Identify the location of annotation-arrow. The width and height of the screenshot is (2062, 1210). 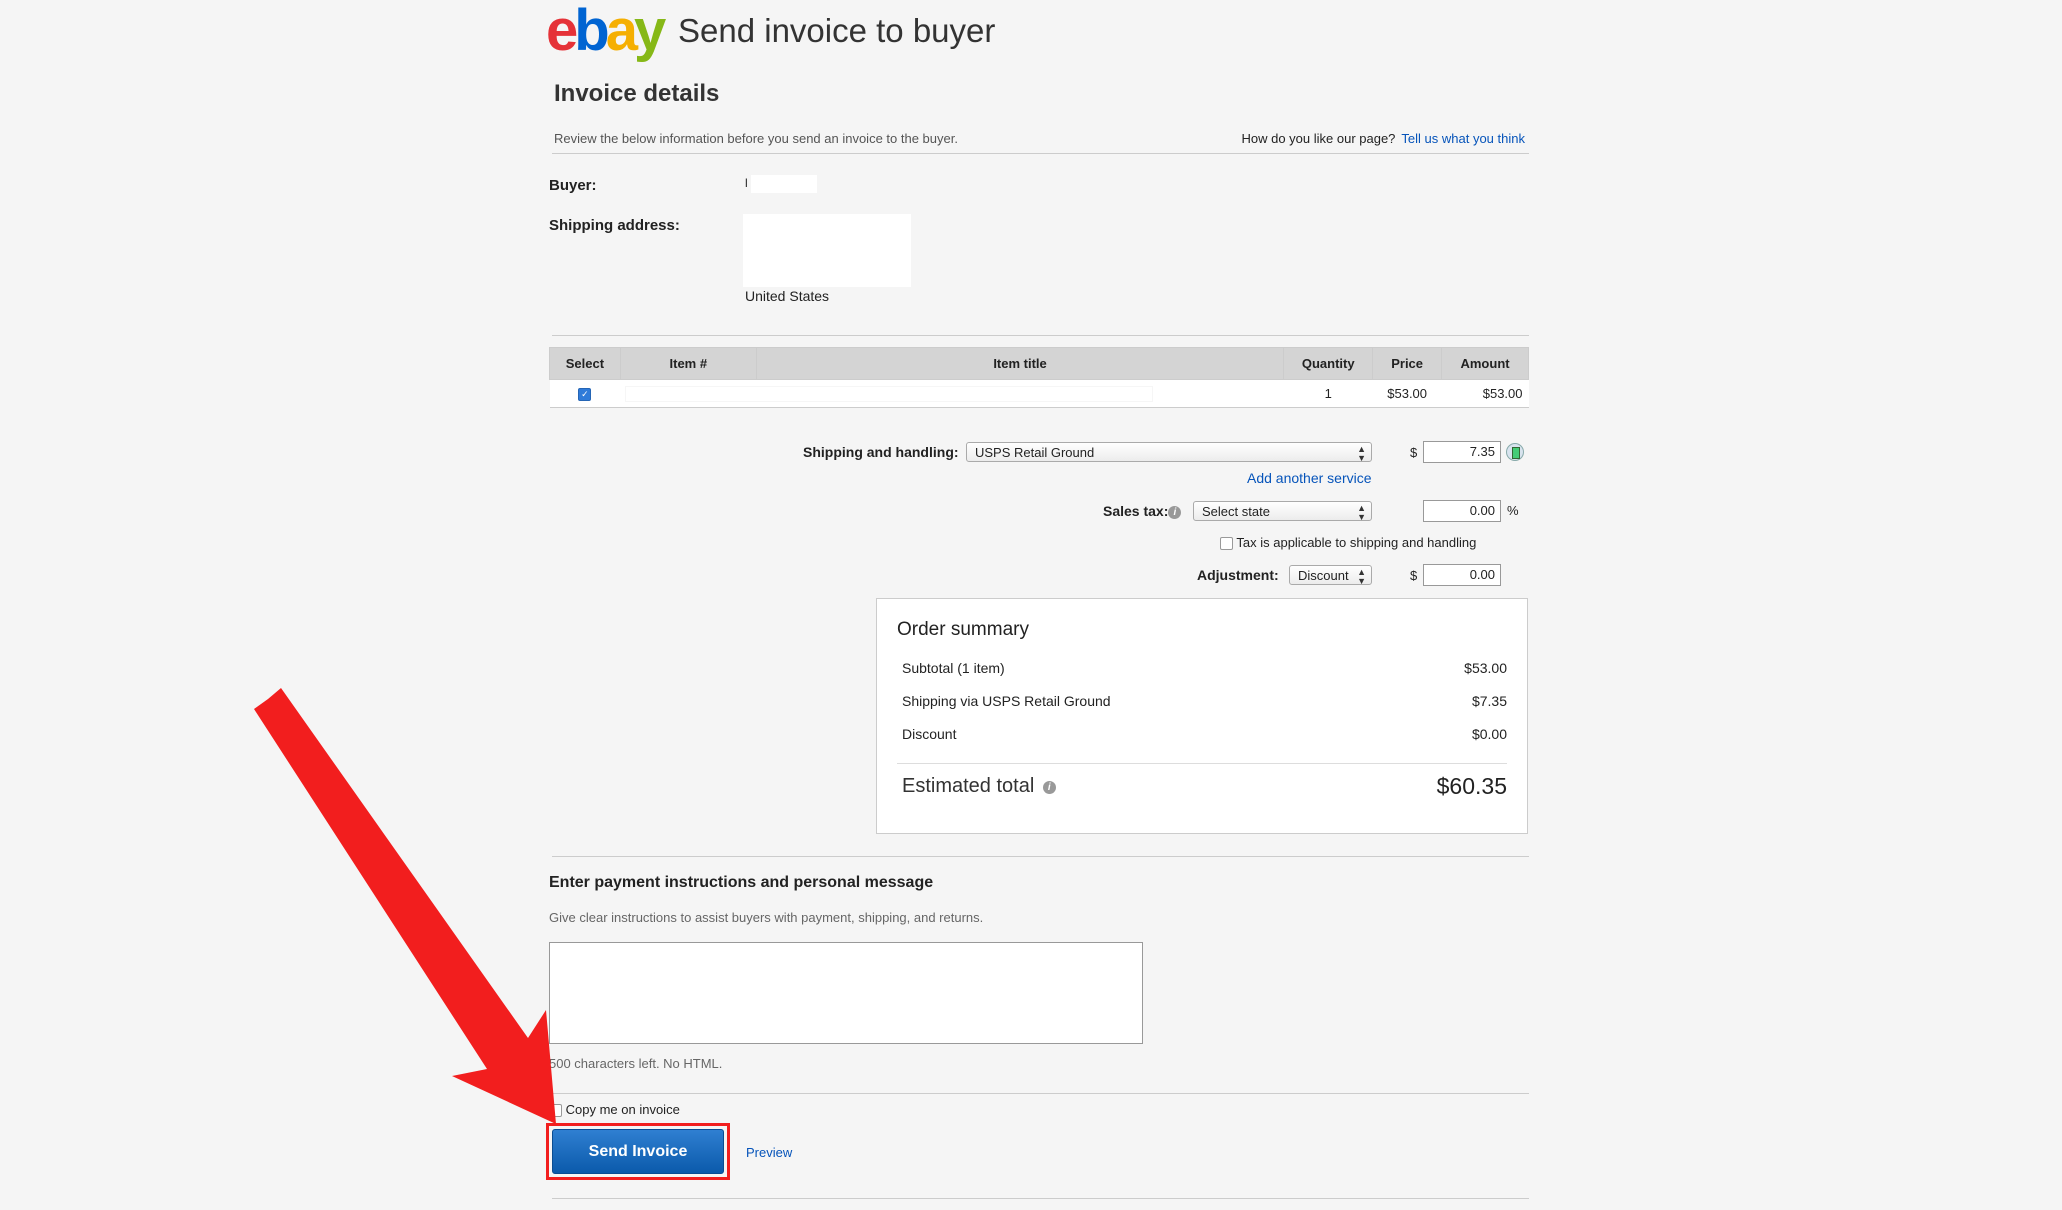
(405, 906).